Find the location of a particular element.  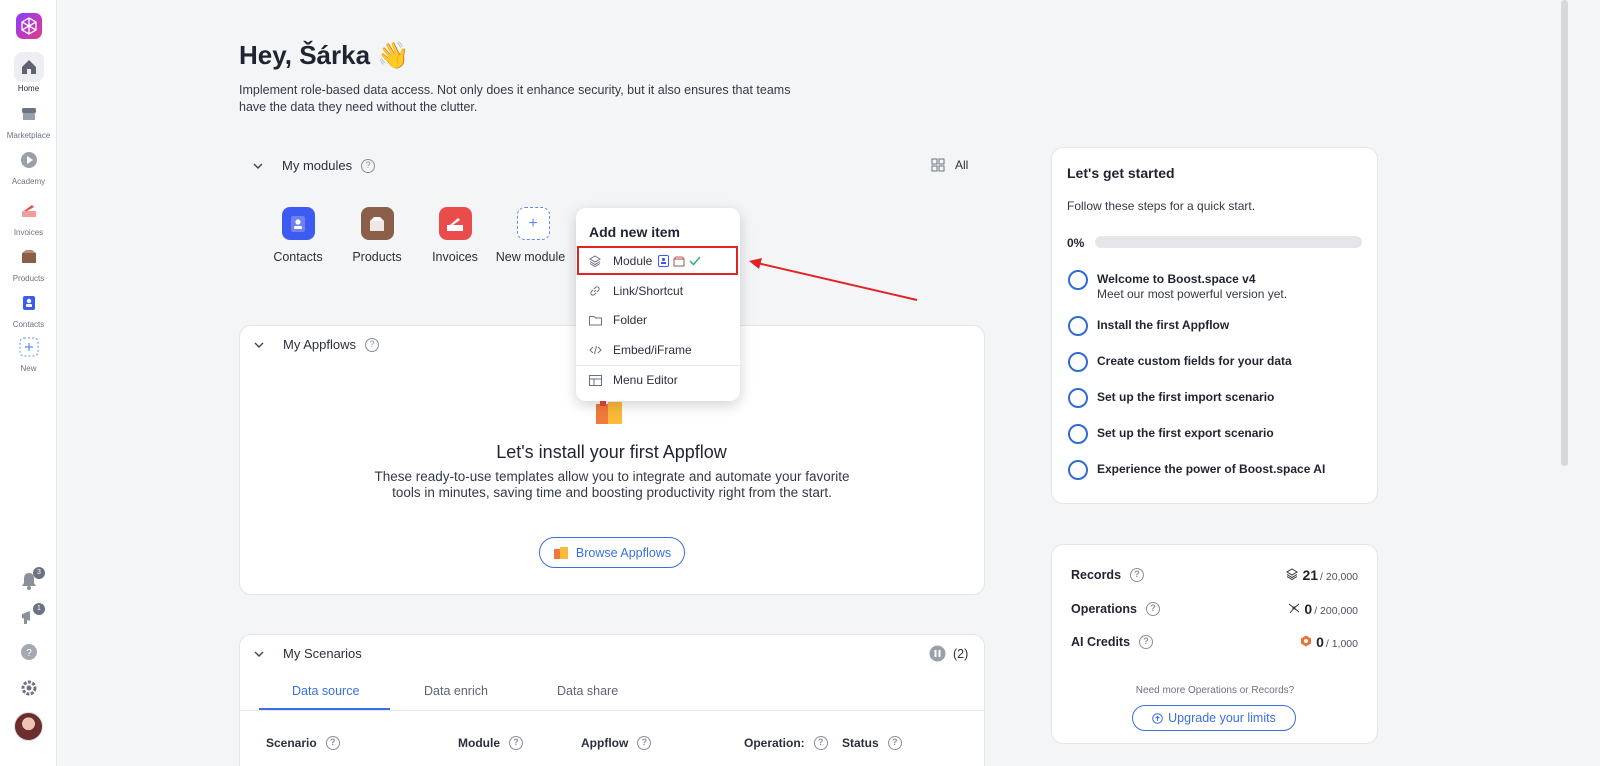

scenarios-section-header: My Scenarios is located at coordinates (307, 653).